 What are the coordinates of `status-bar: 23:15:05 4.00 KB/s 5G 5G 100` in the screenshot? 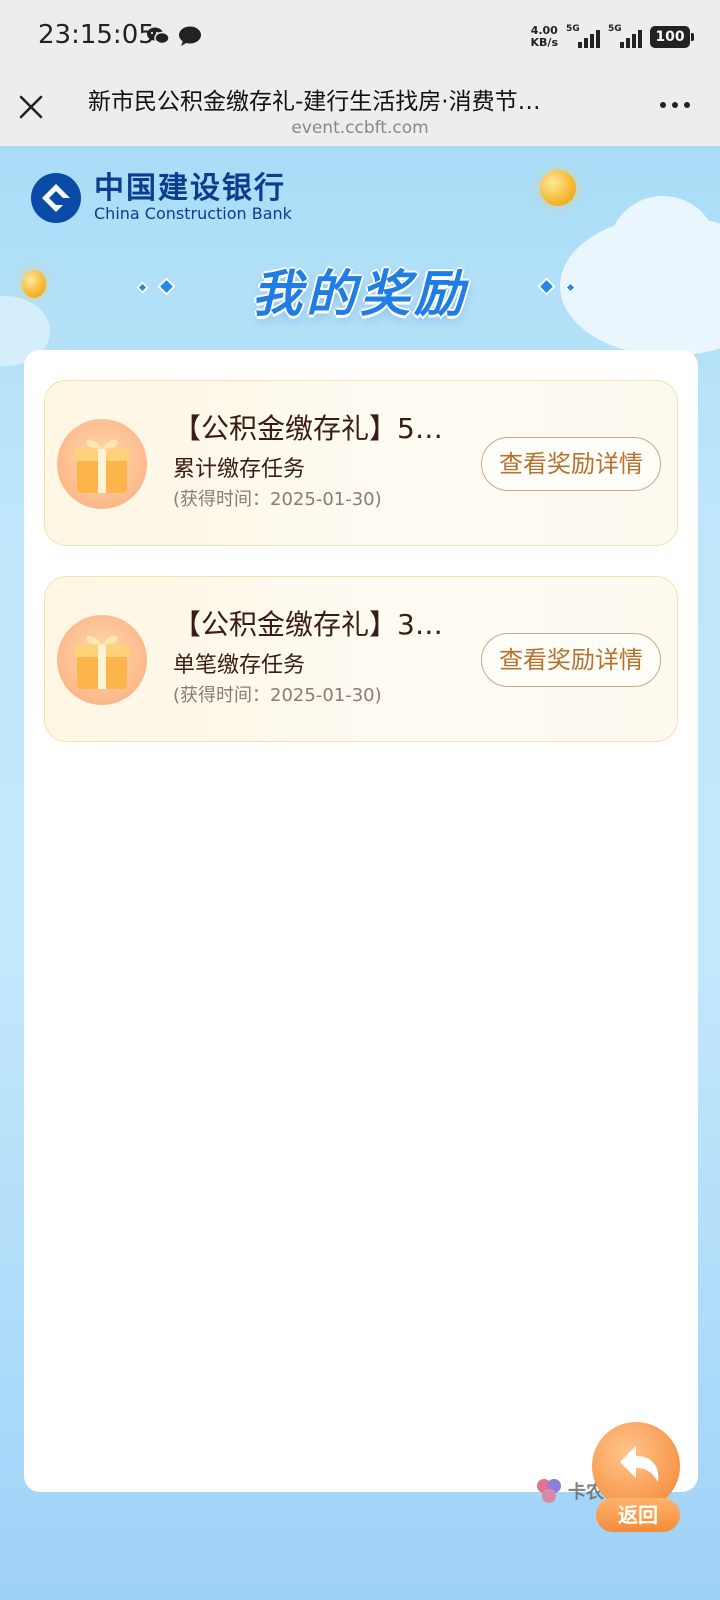 It's located at (360, 37).